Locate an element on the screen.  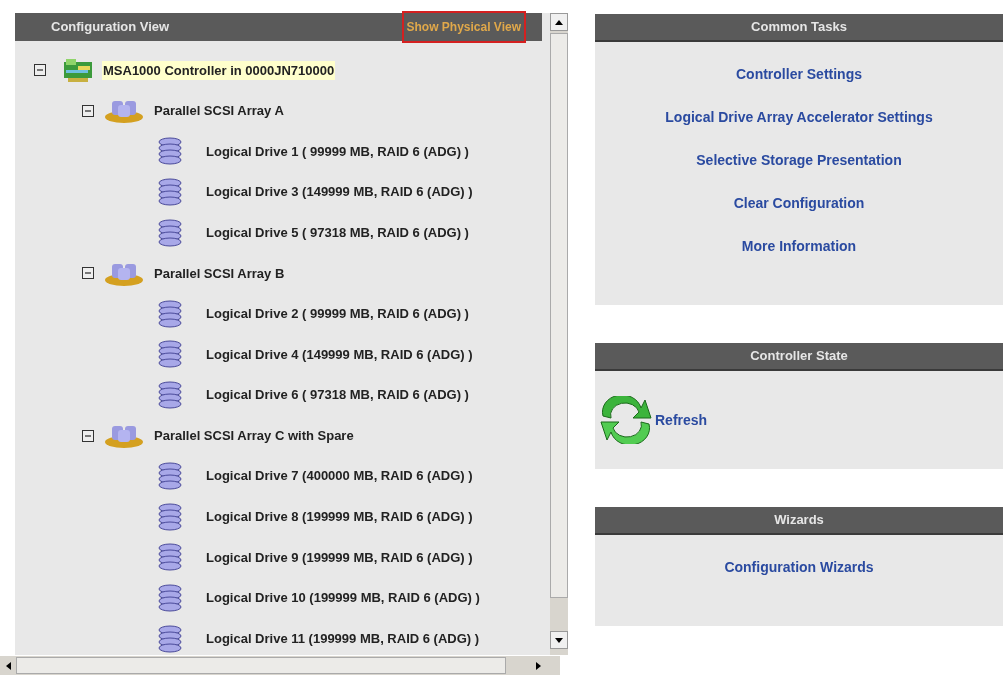
tree-node-label: Logical Drive 5 ( 97318 MB, RAID 6 (ADG) ) is located at coordinates (337, 232).